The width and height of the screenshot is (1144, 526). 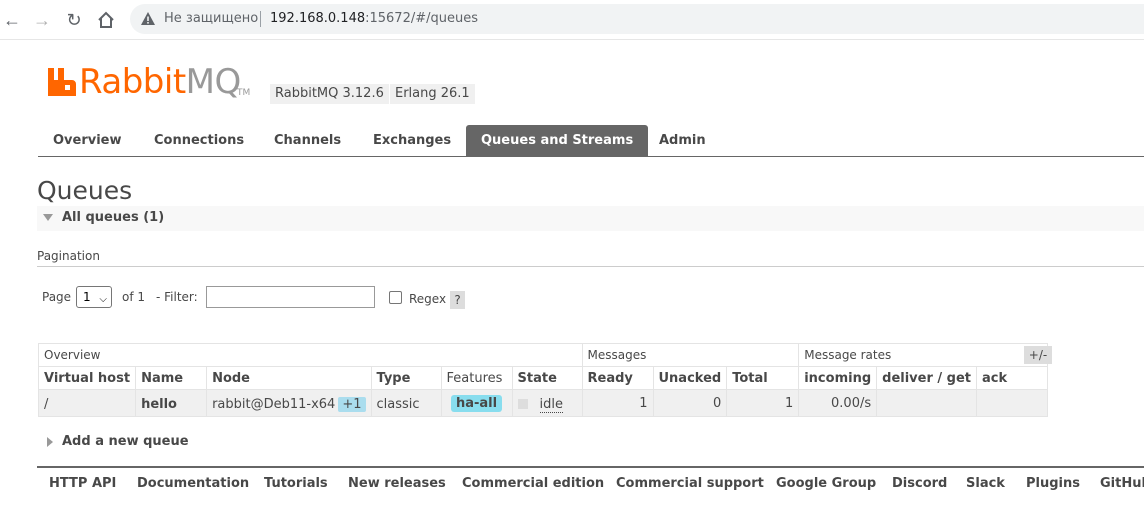 What do you see at coordinates (132, 82) in the screenshot?
I see `logo-rabbit: Rabbit` at bounding box center [132, 82].